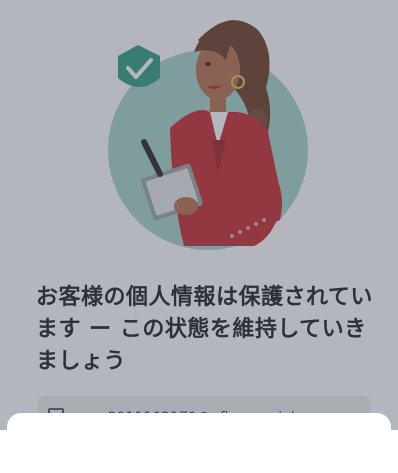  What do you see at coordinates (139, 66) in the screenshot?
I see `shield-check-icon` at bounding box center [139, 66].